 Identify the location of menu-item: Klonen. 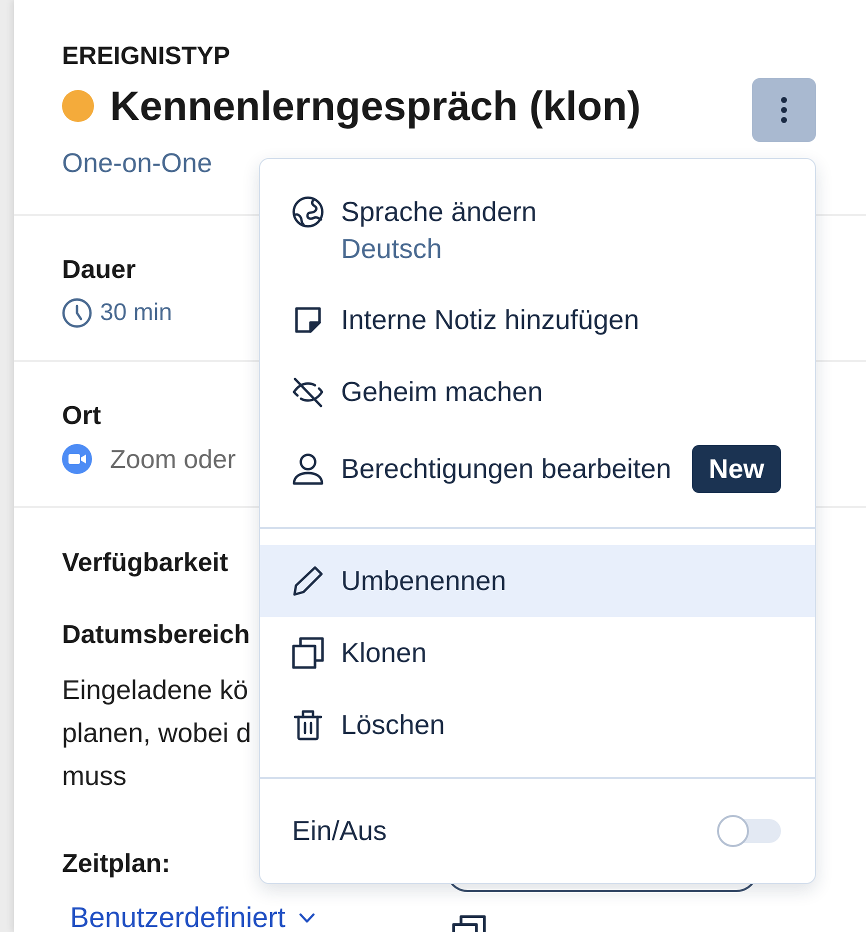
(537, 653).